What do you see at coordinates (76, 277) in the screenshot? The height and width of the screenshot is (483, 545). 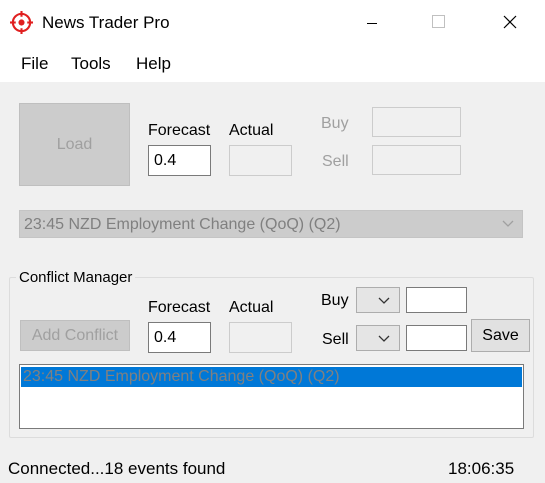 I see `conflict-manager-title: Conflict Manager` at bounding box center [76, 277].